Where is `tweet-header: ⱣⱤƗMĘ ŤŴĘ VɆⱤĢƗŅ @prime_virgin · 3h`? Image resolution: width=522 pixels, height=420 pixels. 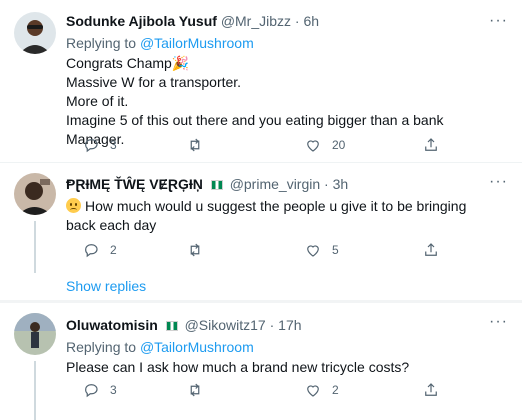
tweet-header: ⱣⱤƗMĘ ŤŴĘ VɆⱤĢƗŅ @prime_virgin · 3h is located at coordinates (279, 184).